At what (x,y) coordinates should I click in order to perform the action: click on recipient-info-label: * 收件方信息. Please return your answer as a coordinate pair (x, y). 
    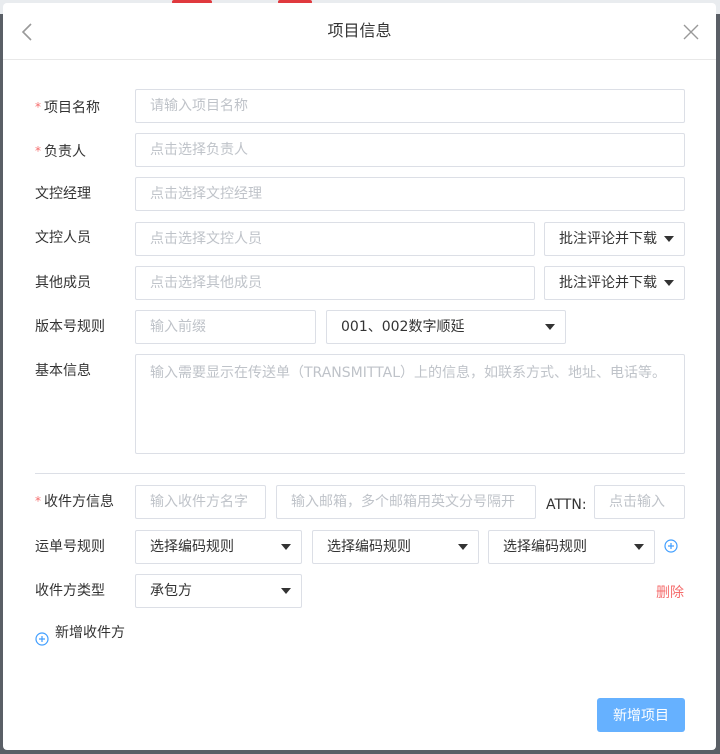
    Looking at the image, I should click on (74, 502).